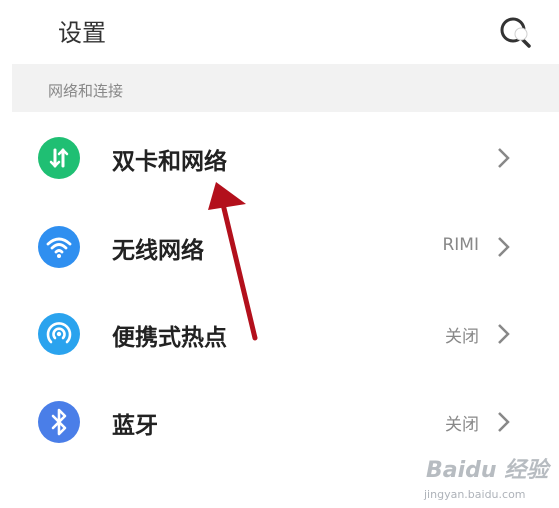  Describe the element at coordinates (279, 31) in the screenshot. I see `header-bar: 设置` at that location.